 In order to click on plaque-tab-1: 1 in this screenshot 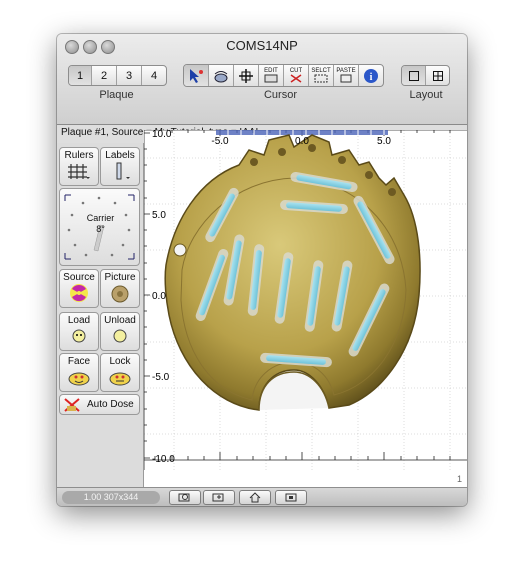, I will do `click(80, 75)`.